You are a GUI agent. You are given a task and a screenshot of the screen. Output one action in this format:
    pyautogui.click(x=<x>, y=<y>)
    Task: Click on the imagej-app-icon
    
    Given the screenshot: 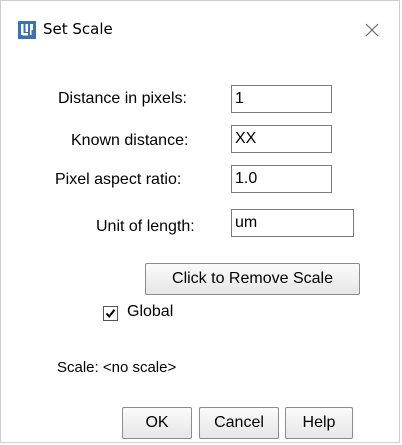 What is the action you would take?
    pyautogui.click(x=27, y=30)
    